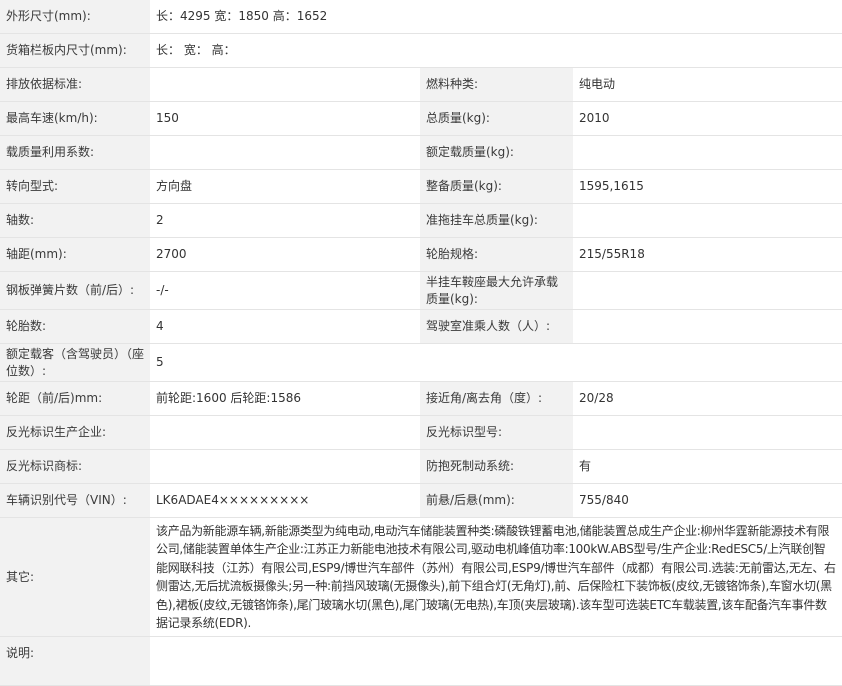 Image resolution: width=842 pixels, height=686 pixels. What do you see at coordinates (75, 362) in the screenshot?
I see `label-rated-passengers: 额定载客（含驾驶员）（座位数）:` at bounding box center [75, 362].